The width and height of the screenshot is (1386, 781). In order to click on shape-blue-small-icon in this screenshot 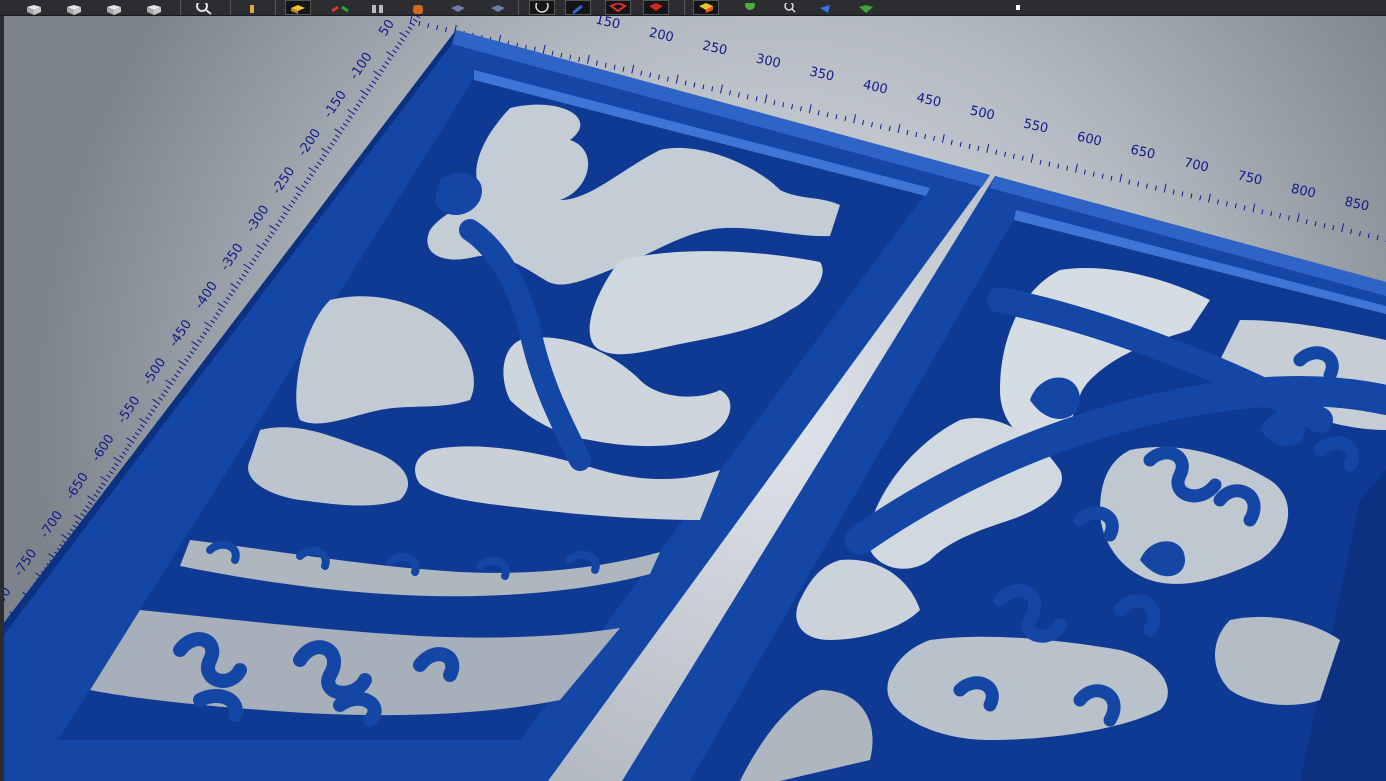, I will do `click(498, 7)`.